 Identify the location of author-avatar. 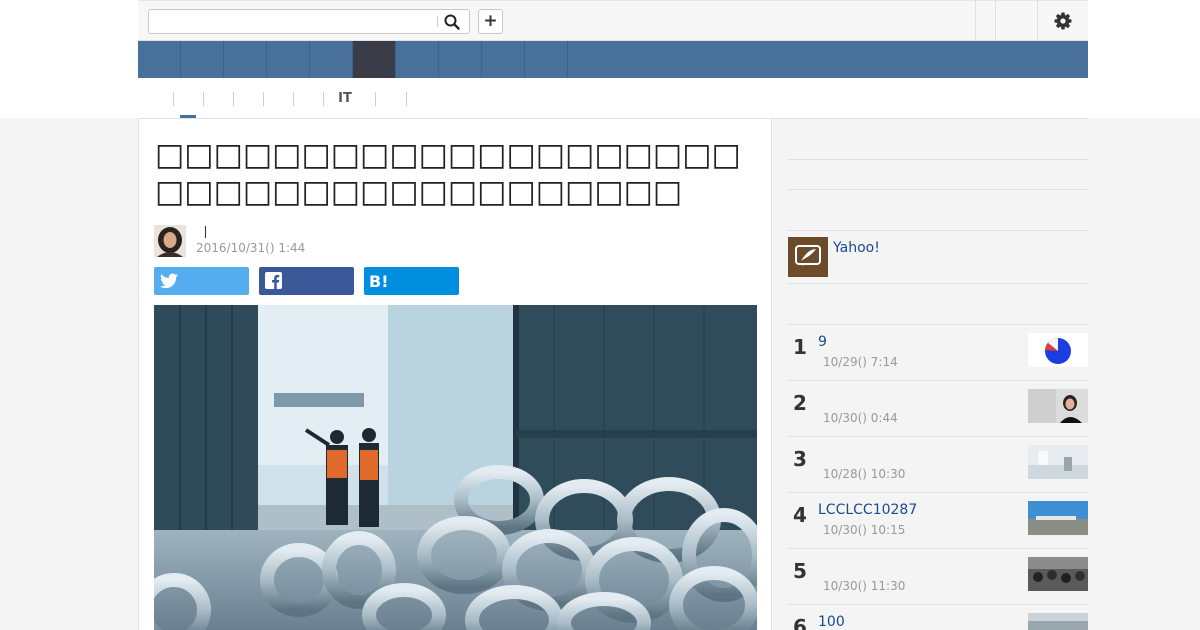
(170, 241).